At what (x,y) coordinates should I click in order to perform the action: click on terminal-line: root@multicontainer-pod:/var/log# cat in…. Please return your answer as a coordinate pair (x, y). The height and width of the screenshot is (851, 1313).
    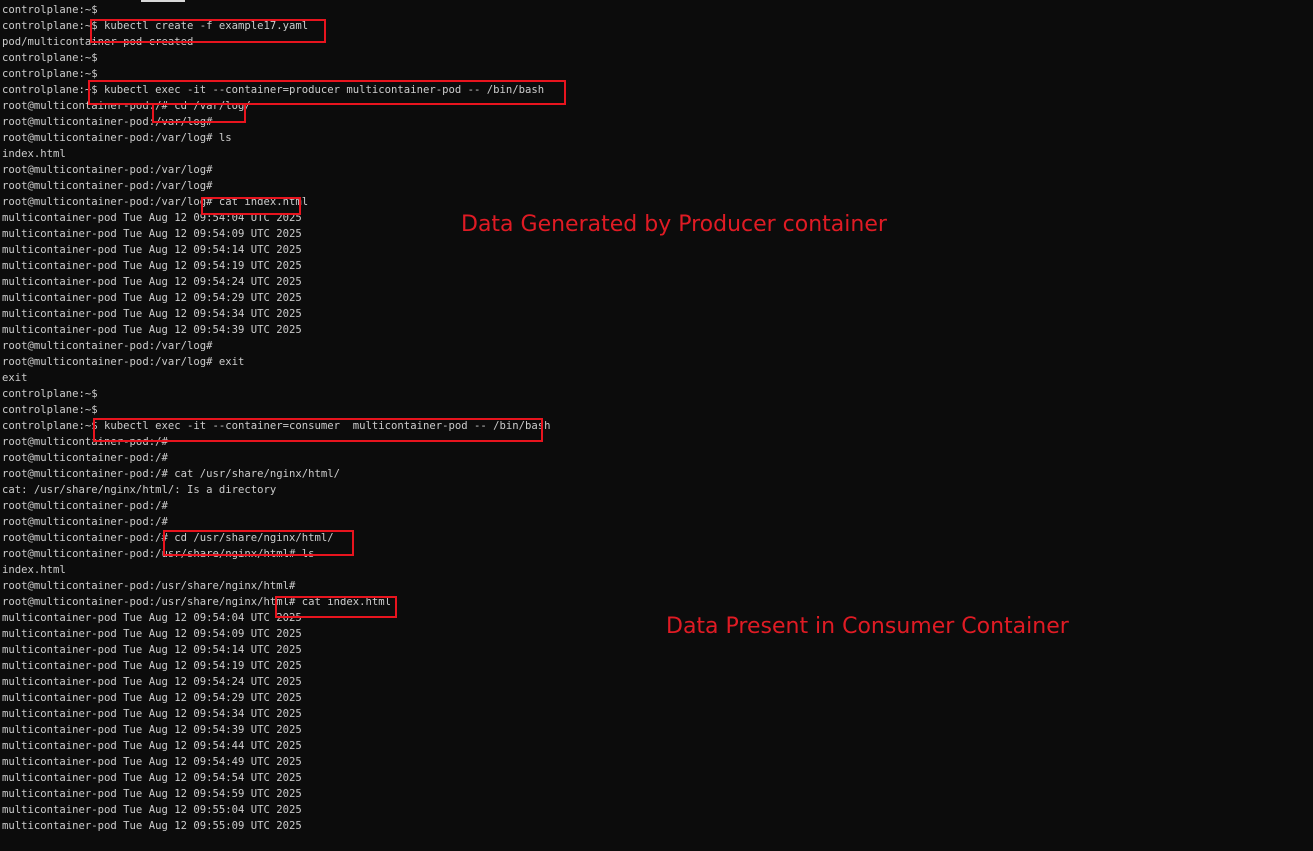
    Looking at the image, I should click on (155, 202).